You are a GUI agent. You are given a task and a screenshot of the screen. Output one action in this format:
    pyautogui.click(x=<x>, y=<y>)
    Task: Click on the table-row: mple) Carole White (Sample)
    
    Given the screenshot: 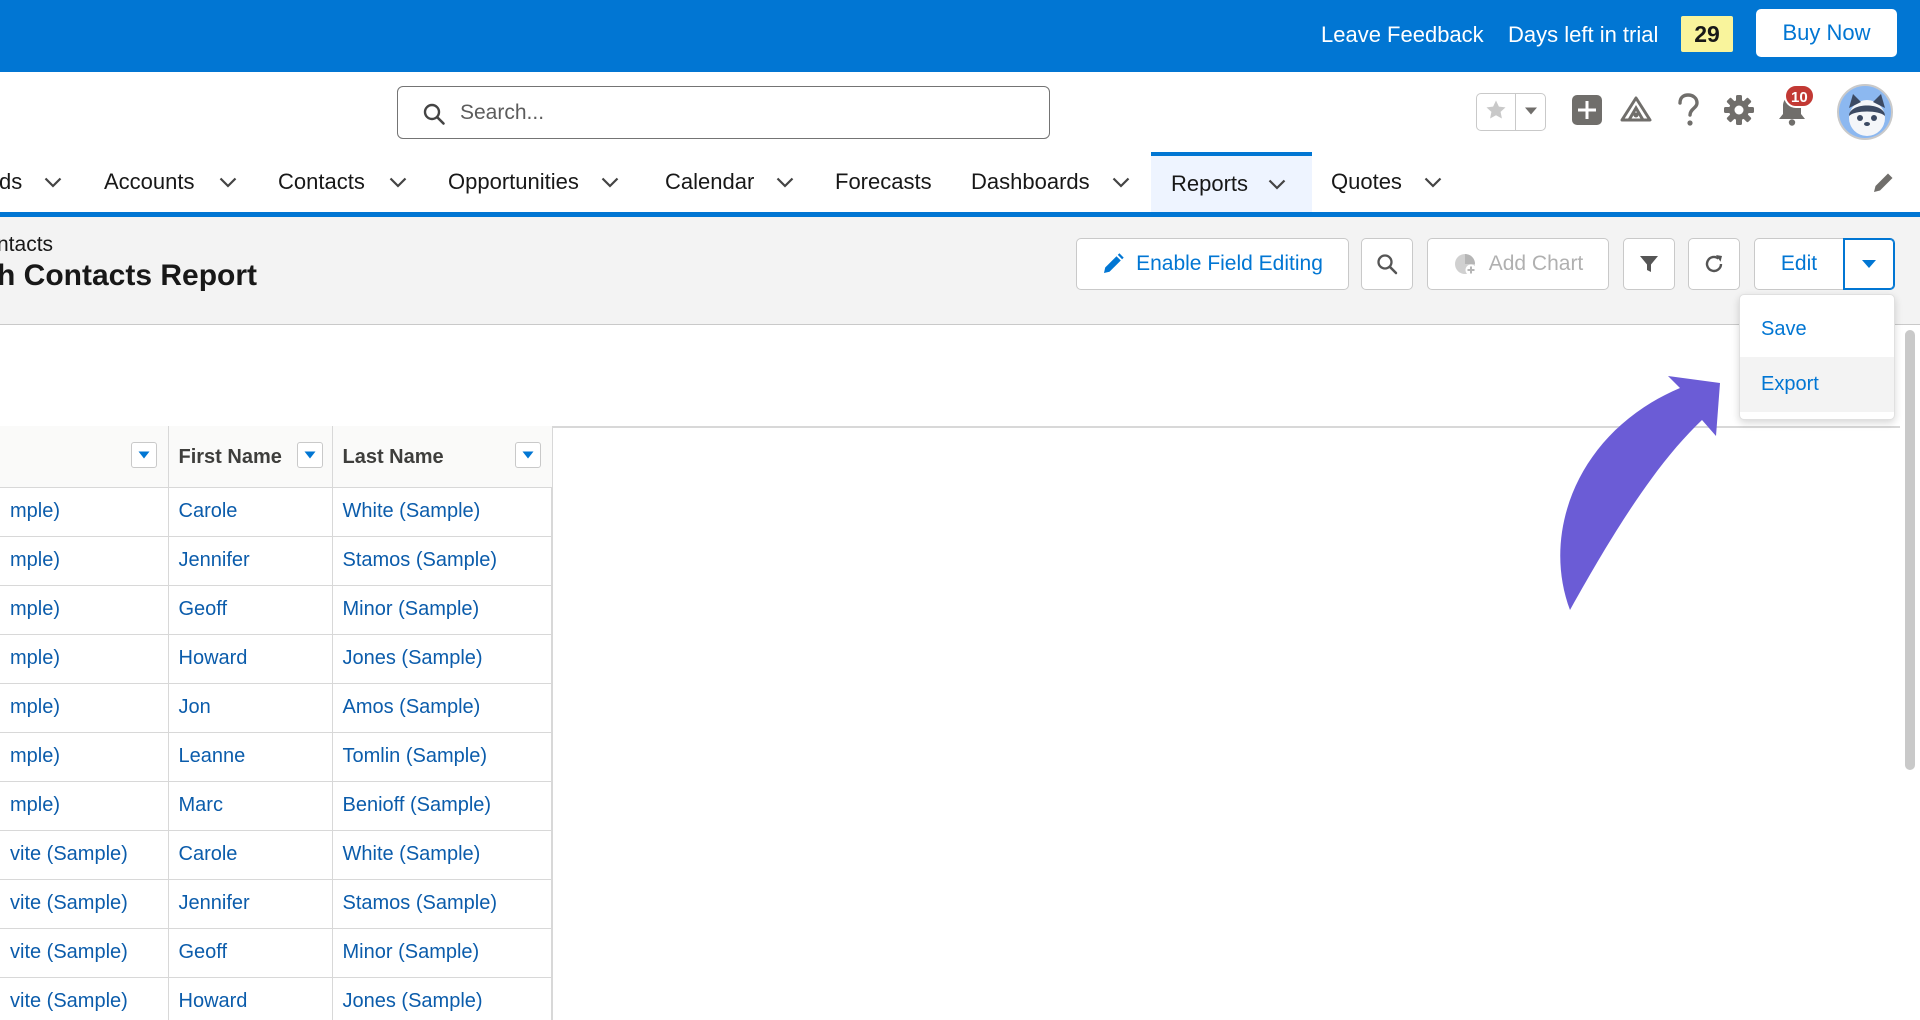 What is the action you would take?
    pyautogui.click(x=276, y=512)
    